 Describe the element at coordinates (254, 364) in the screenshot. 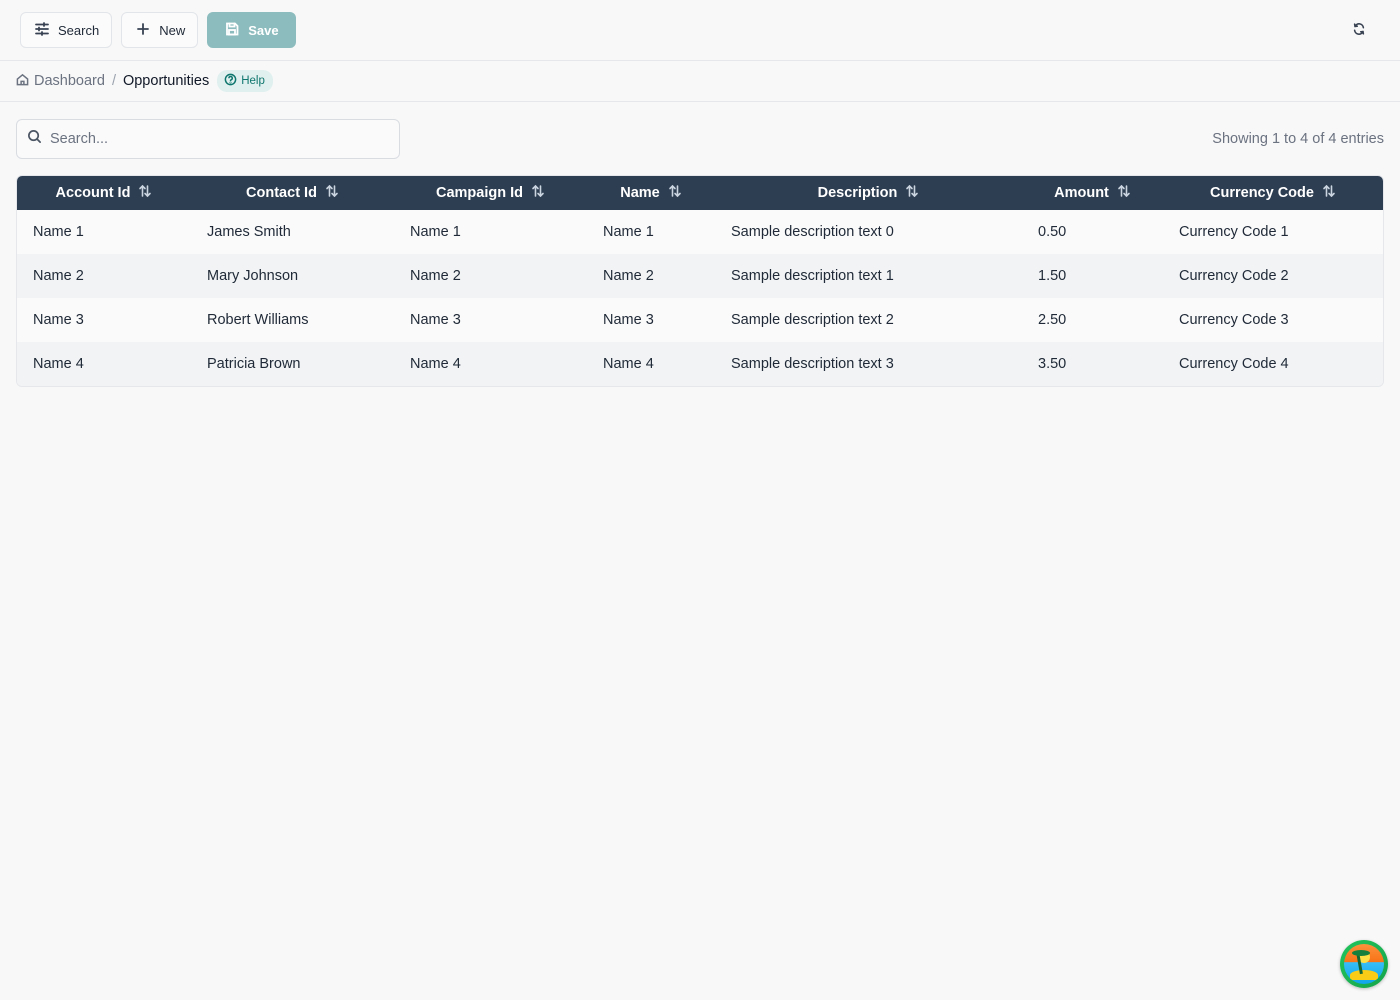

I see `cell-contact-id: Patricia Brown` at that location.